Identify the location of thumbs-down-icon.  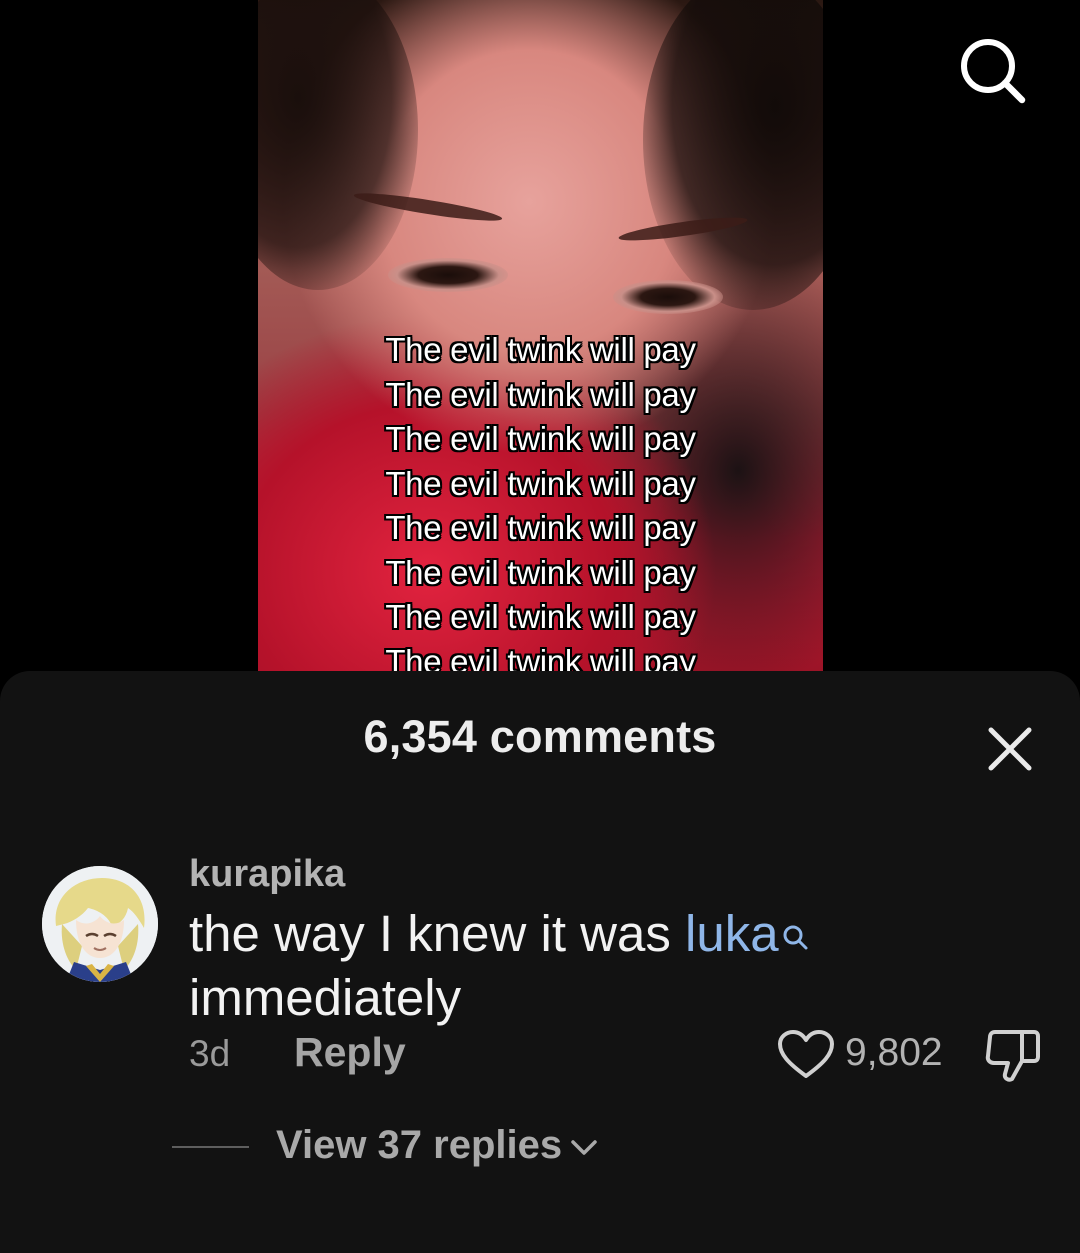
(1012, 1056).